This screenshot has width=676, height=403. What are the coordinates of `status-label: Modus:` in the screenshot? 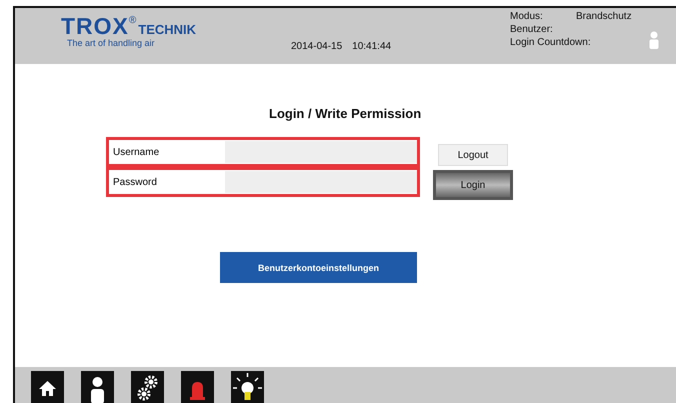 It's located at (527, 16).